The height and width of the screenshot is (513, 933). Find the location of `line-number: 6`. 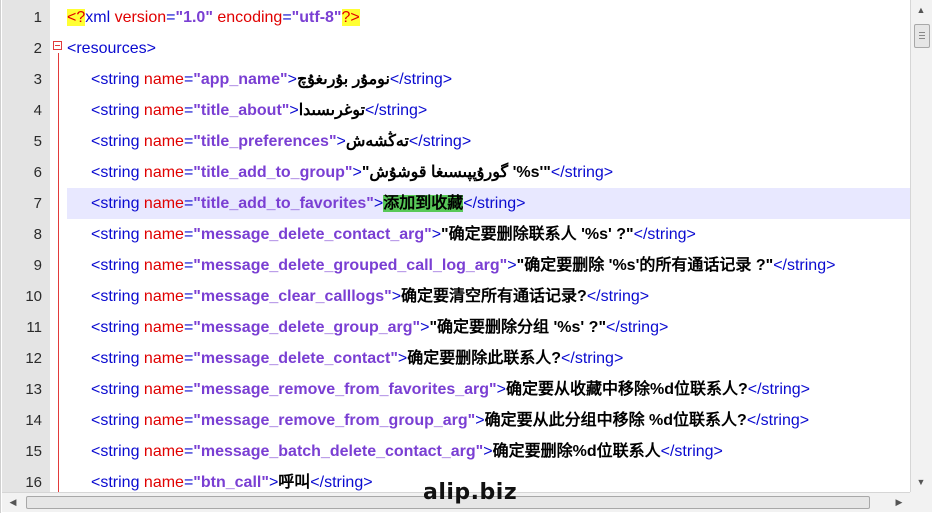

line-number: 6 is located at coordinates (37, 172).